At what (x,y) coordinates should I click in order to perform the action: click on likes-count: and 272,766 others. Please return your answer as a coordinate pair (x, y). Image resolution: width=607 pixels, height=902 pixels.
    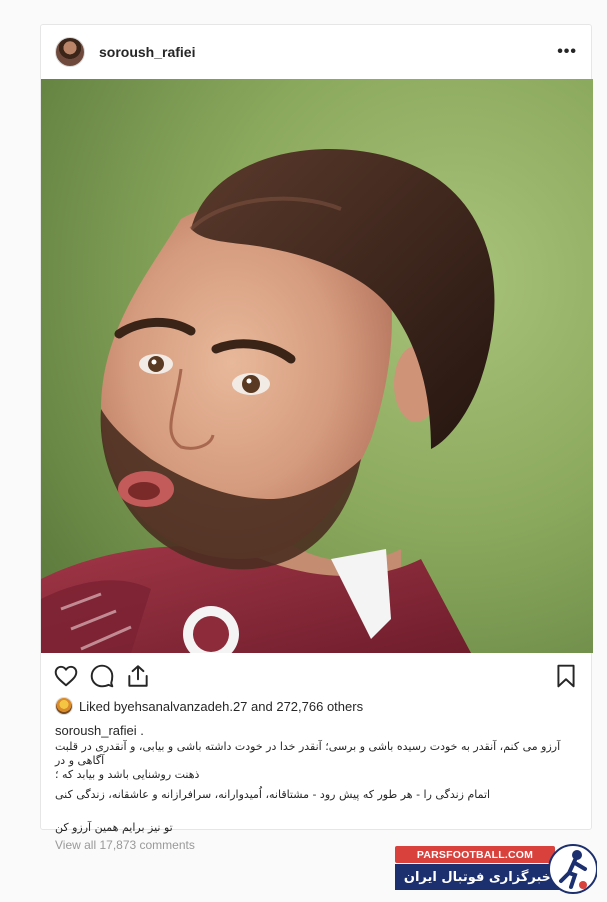
    Looking at the image, I should click on (305, 706).